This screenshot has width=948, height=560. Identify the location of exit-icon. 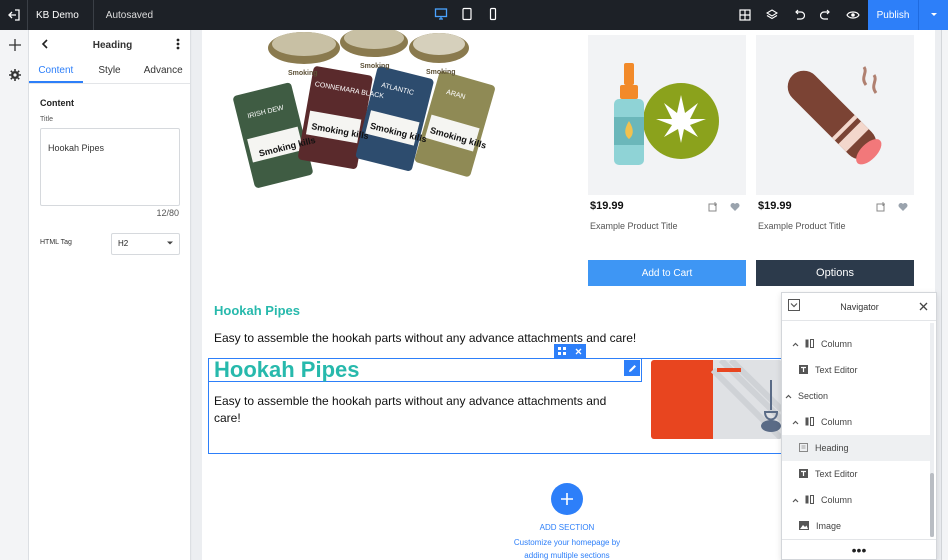
(14, 15).